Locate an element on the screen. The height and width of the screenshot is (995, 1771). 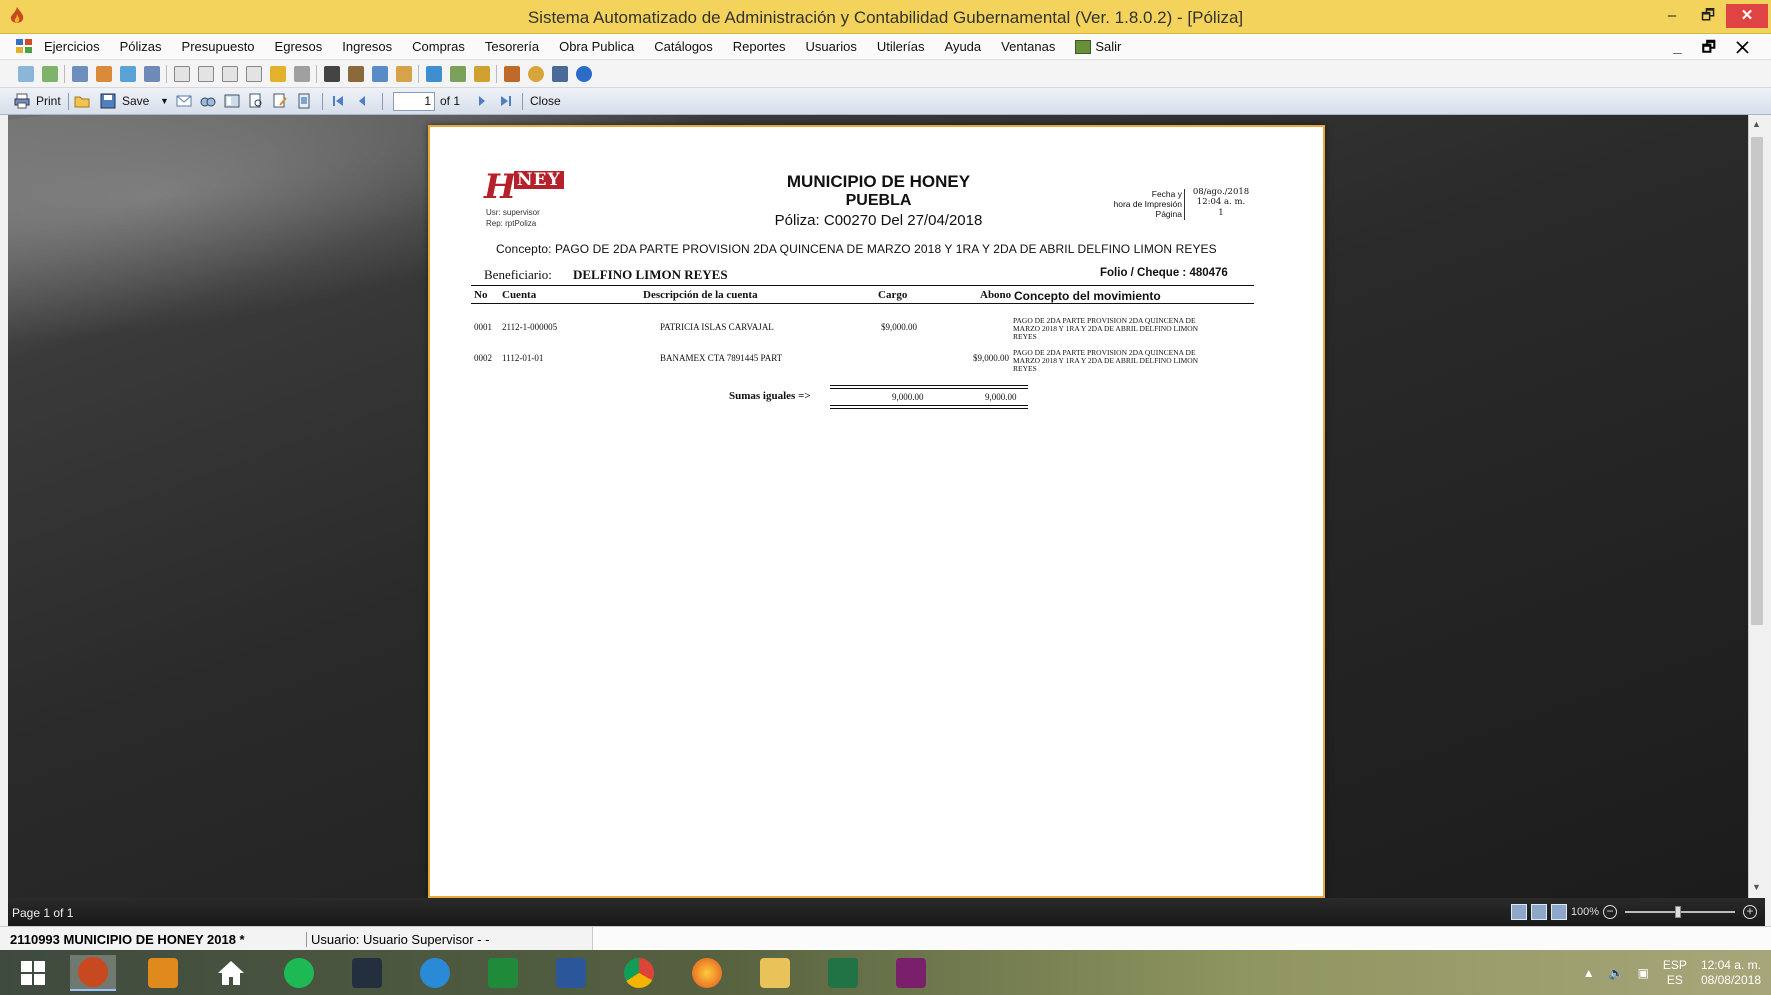
email-icon is located at coordinates (184, 101).